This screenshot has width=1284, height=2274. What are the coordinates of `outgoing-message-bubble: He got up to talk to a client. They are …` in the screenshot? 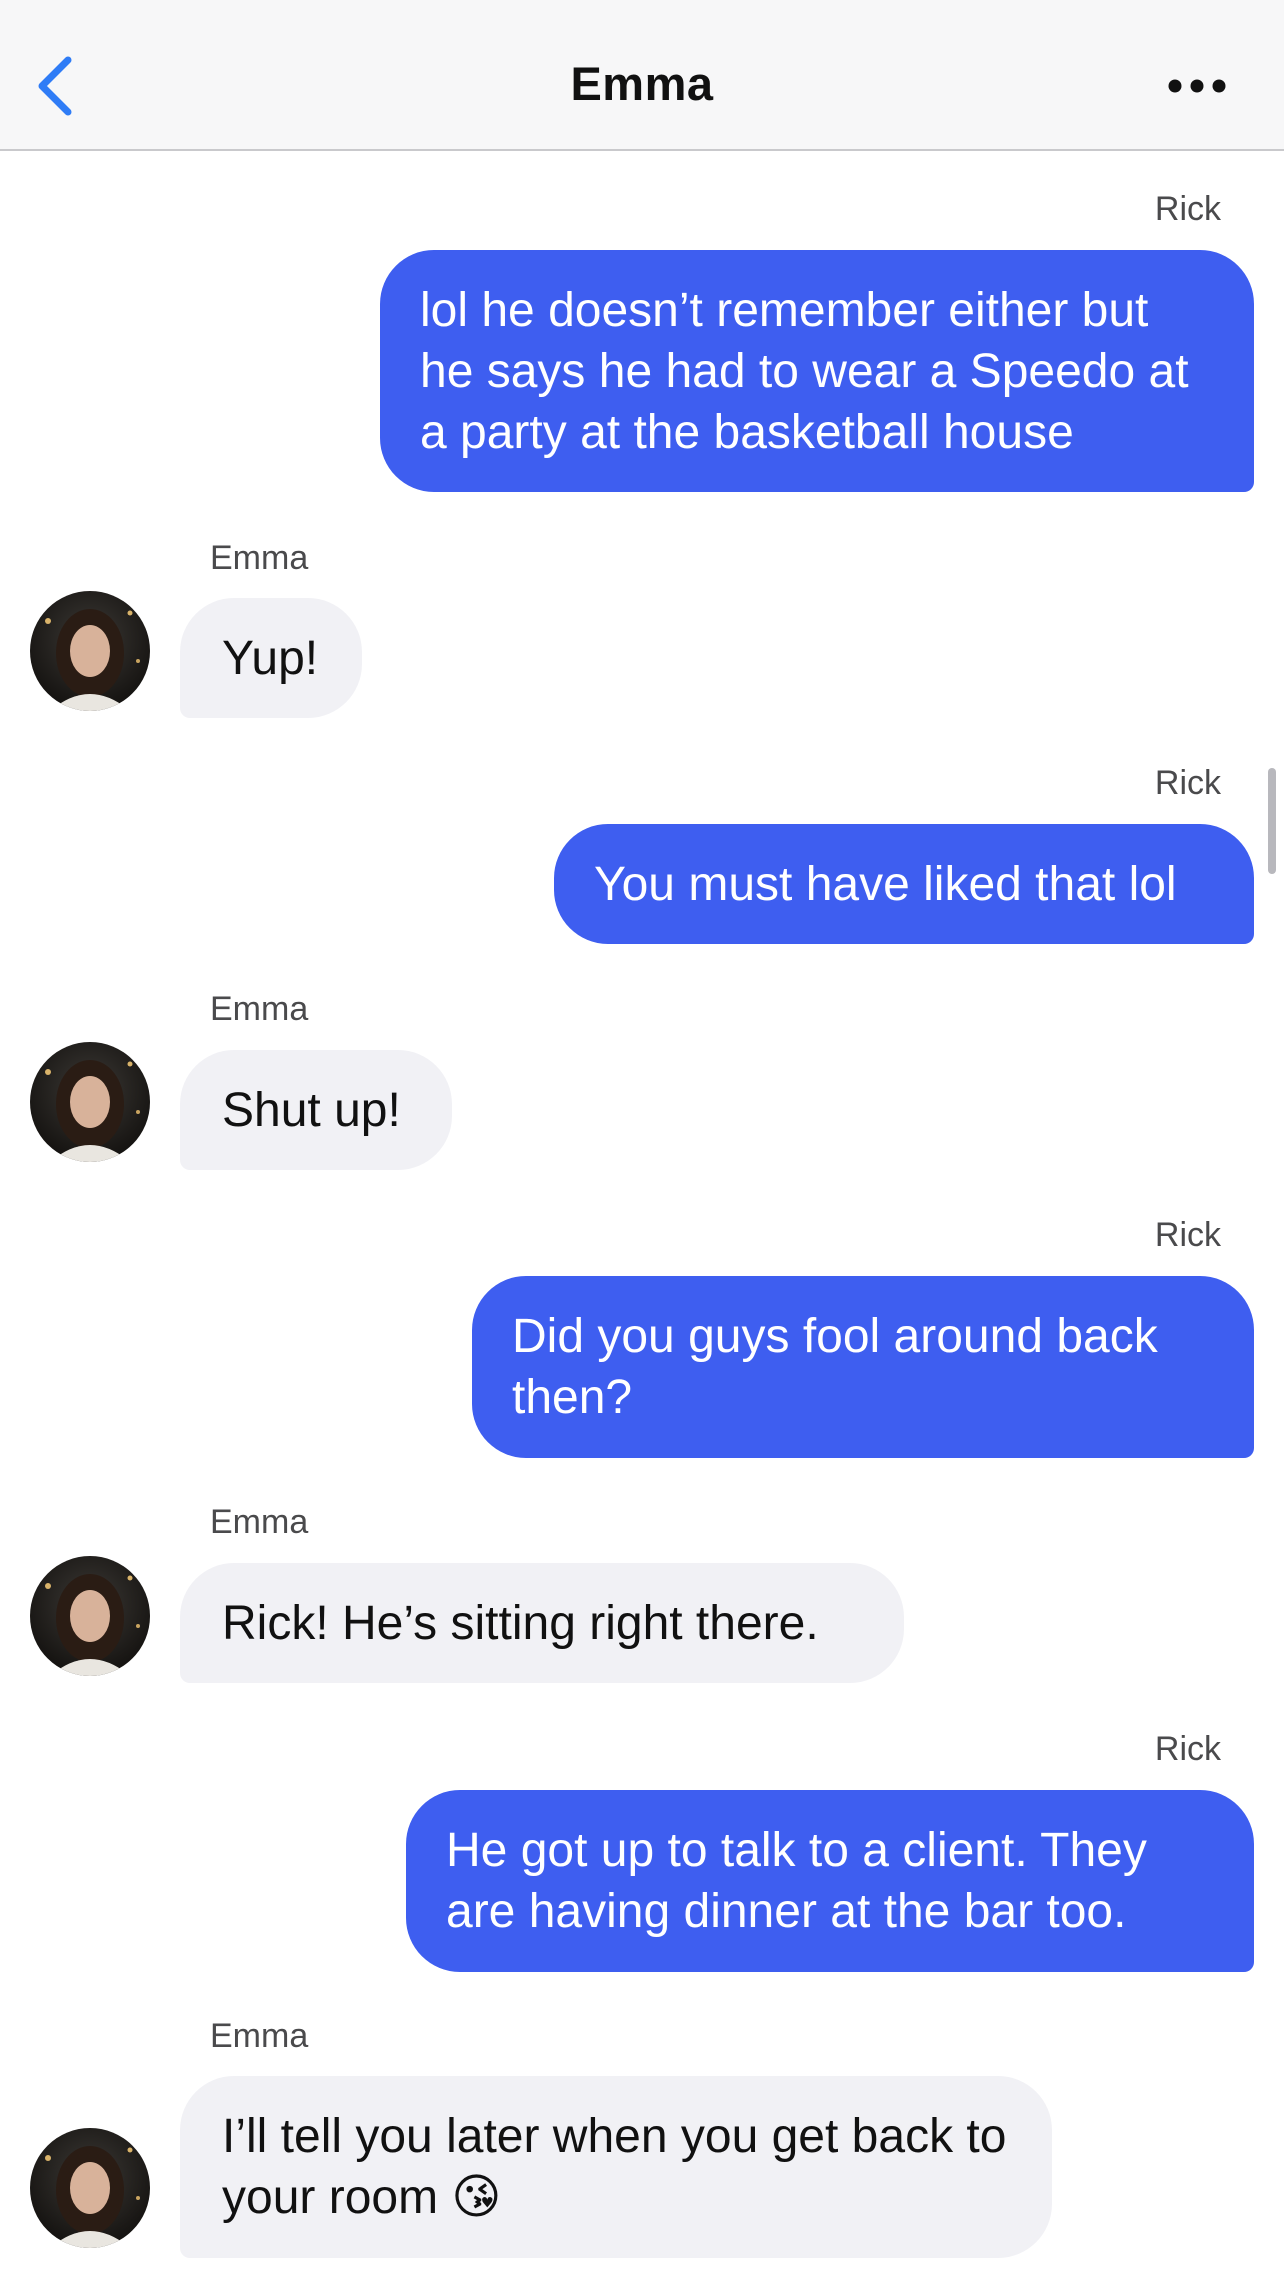 It's located at (830, 1881).